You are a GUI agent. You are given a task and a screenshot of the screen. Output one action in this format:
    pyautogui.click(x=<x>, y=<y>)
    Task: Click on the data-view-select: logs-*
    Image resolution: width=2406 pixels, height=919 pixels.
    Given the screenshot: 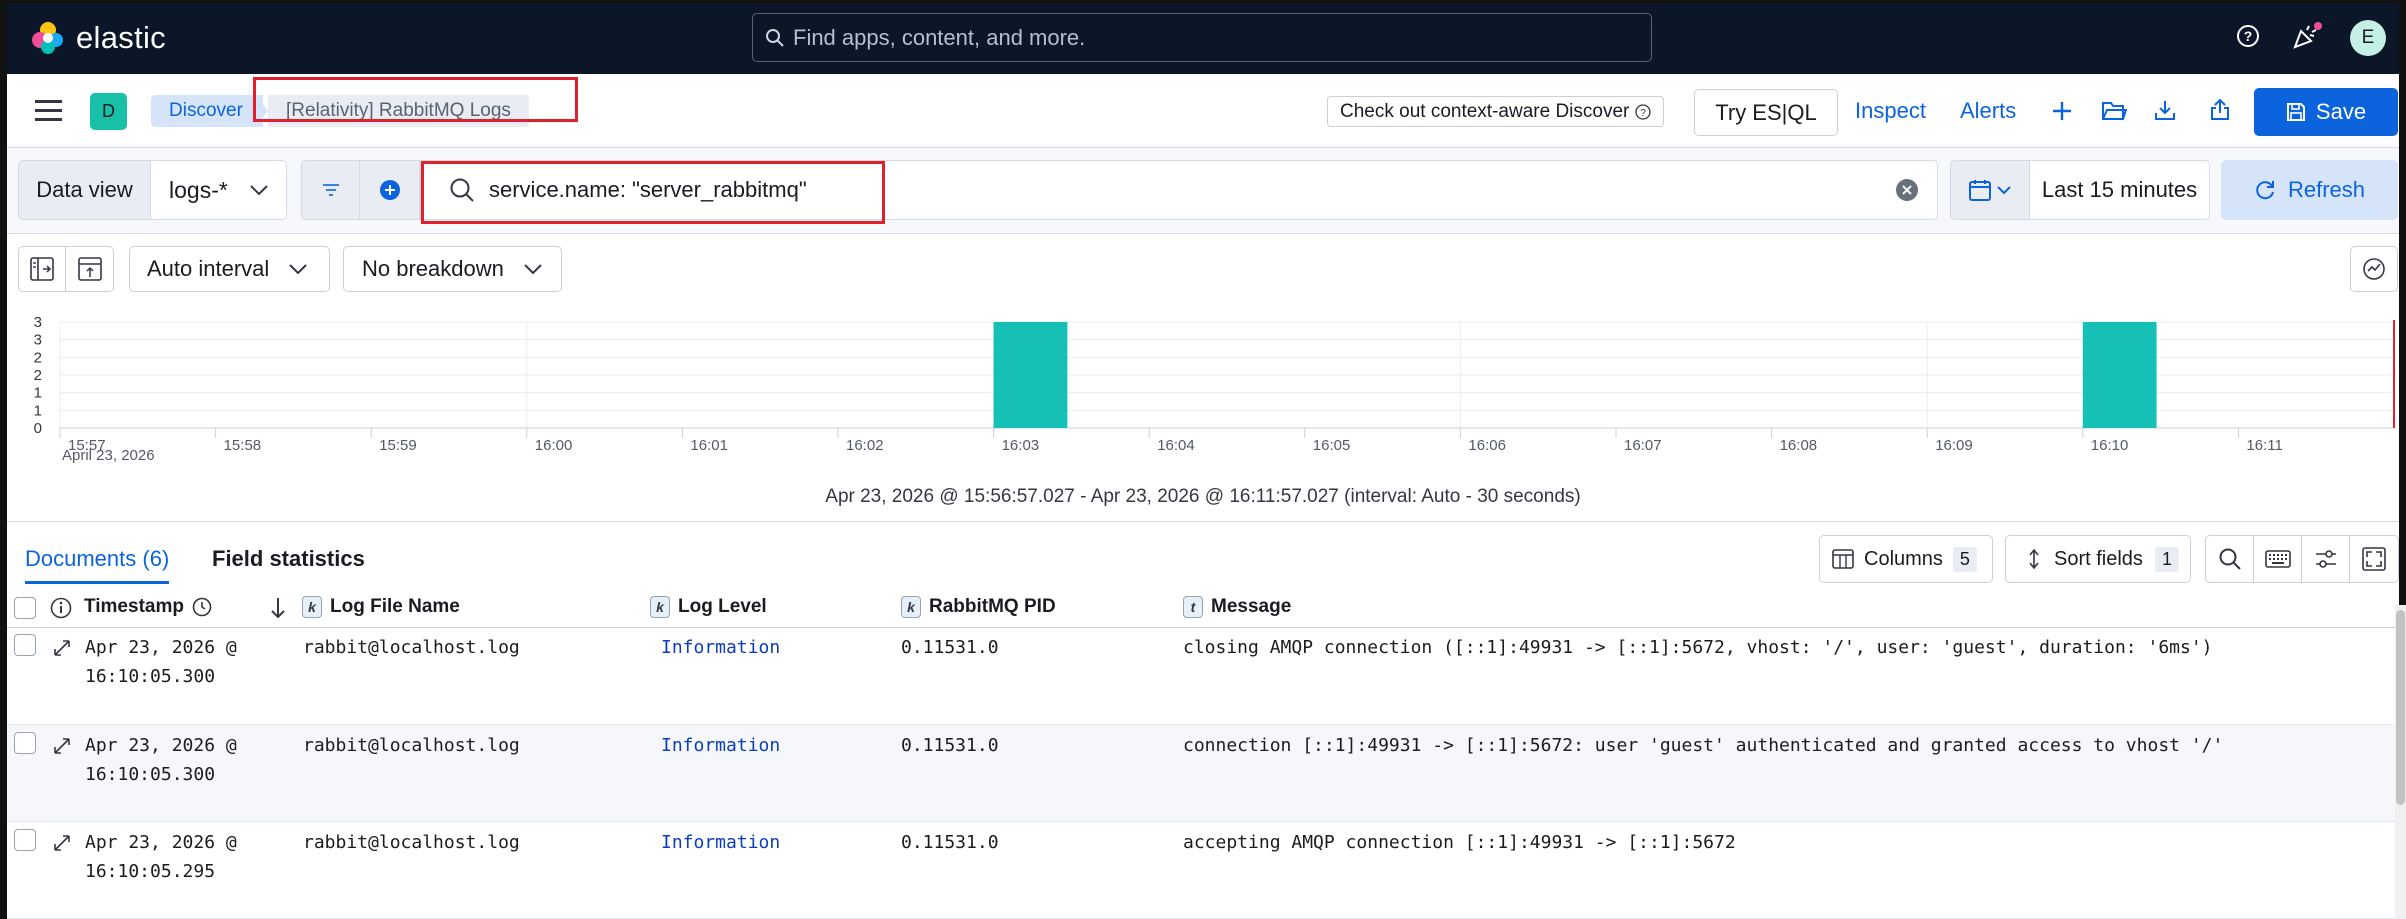 What is the action you would take?
    pyautogui.click(x=219, y=190)
    